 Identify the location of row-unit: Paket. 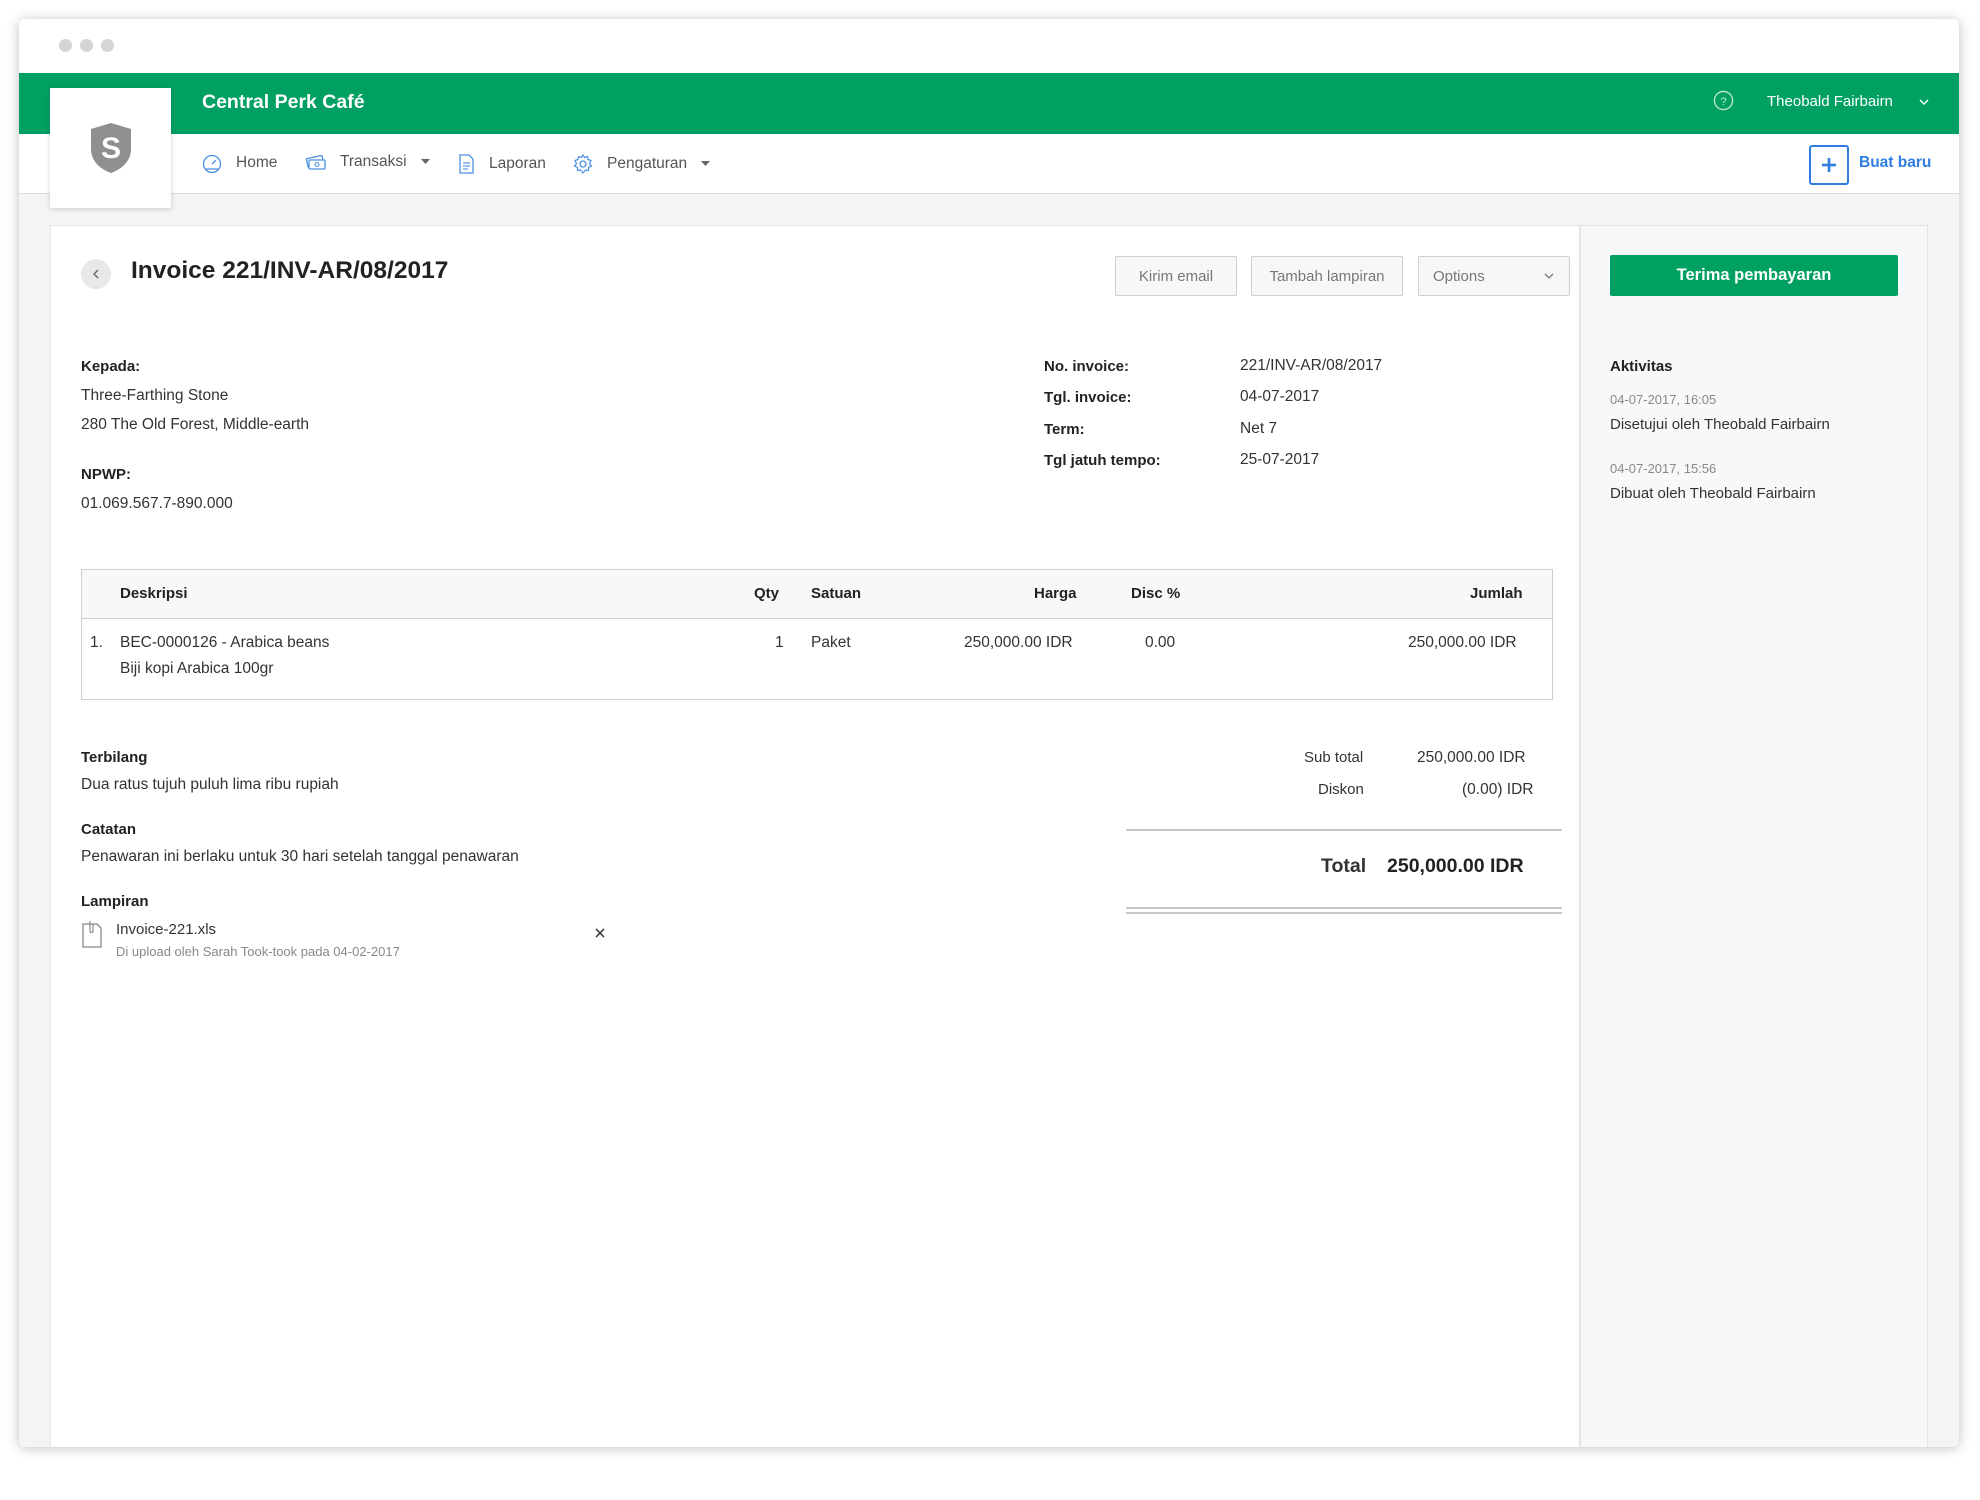
(831, 642).